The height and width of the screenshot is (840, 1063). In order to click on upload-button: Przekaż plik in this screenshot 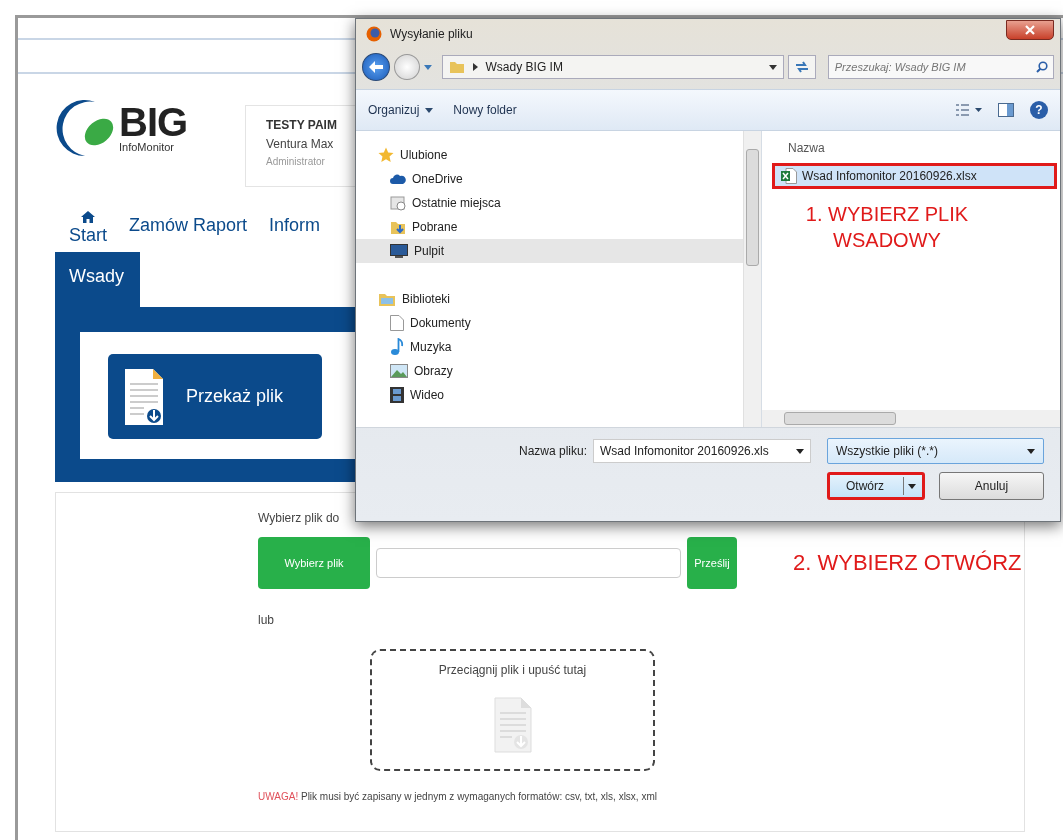, I will do `click(215, 396)`.